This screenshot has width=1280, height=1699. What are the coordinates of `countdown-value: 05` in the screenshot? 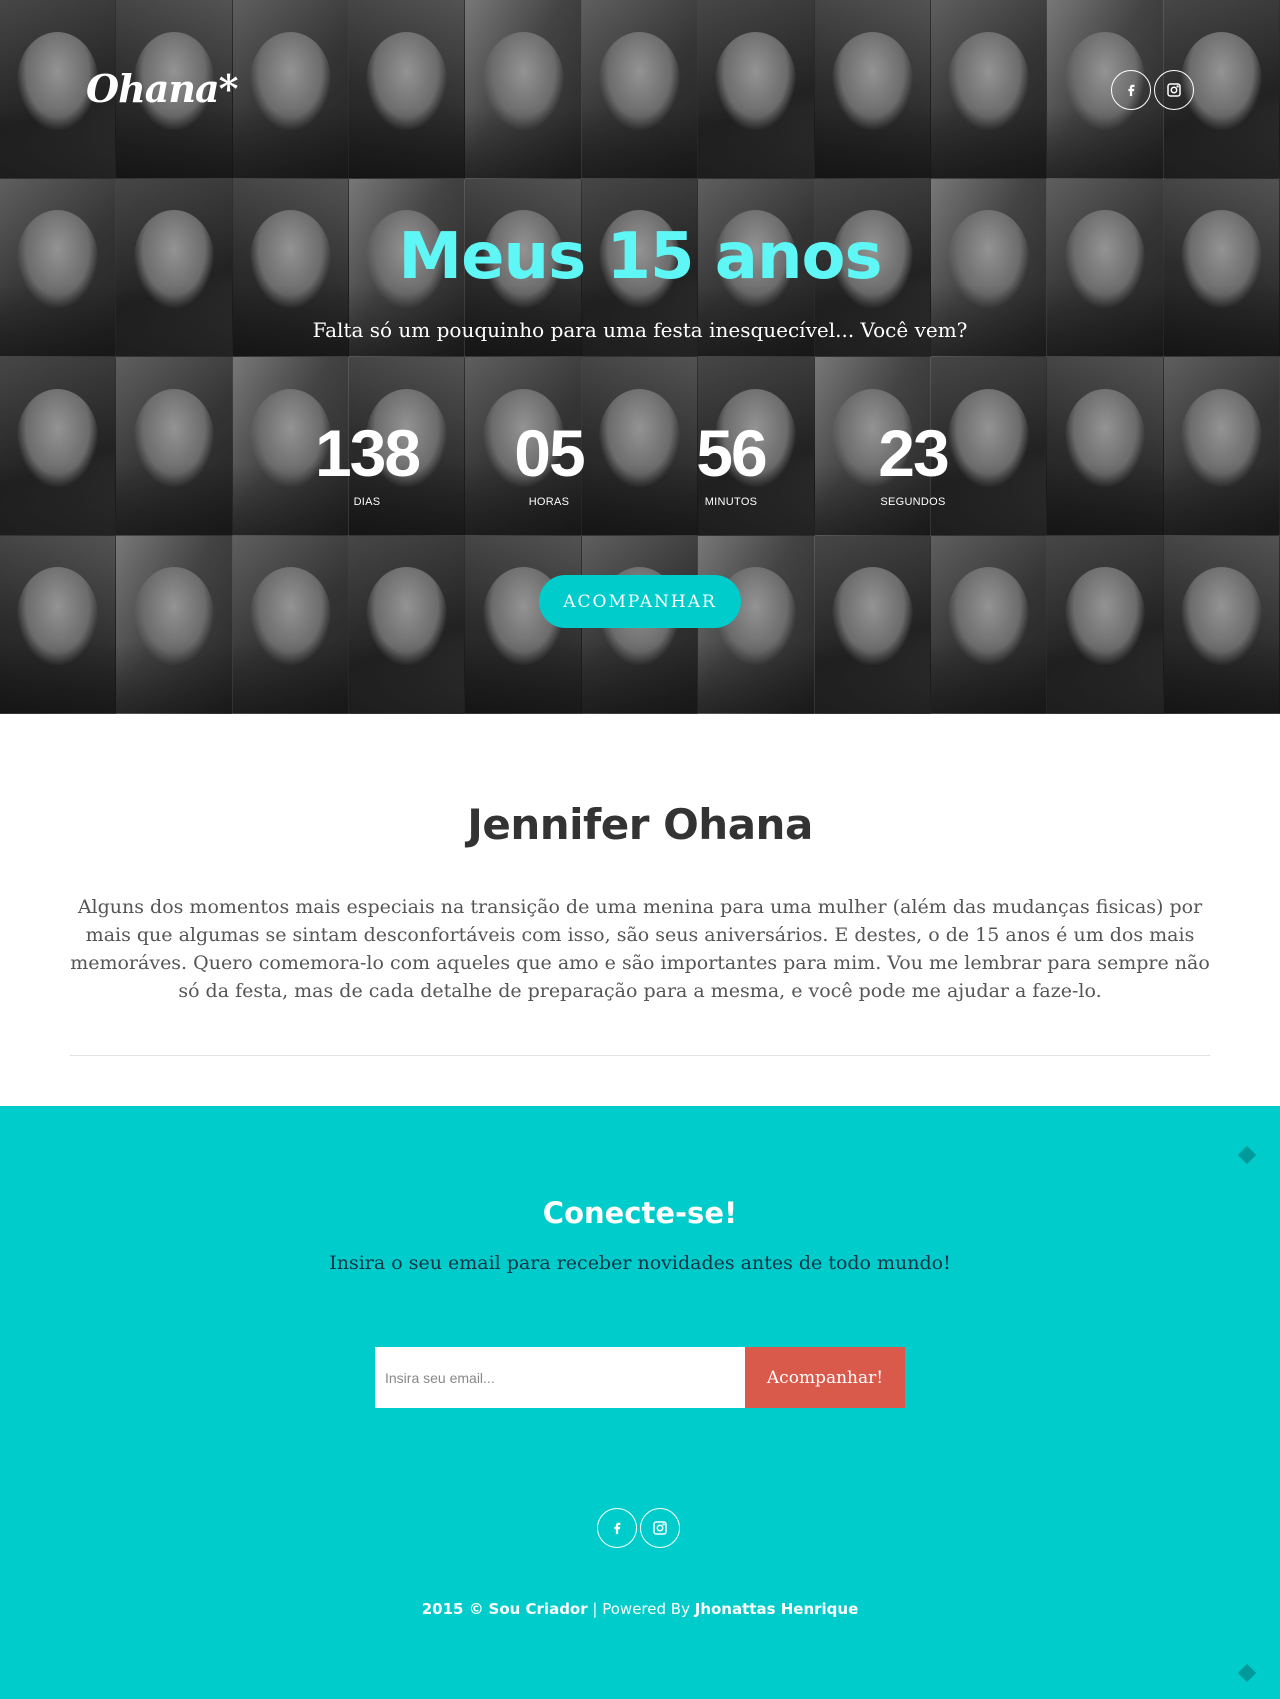 It's located at (549, 453).